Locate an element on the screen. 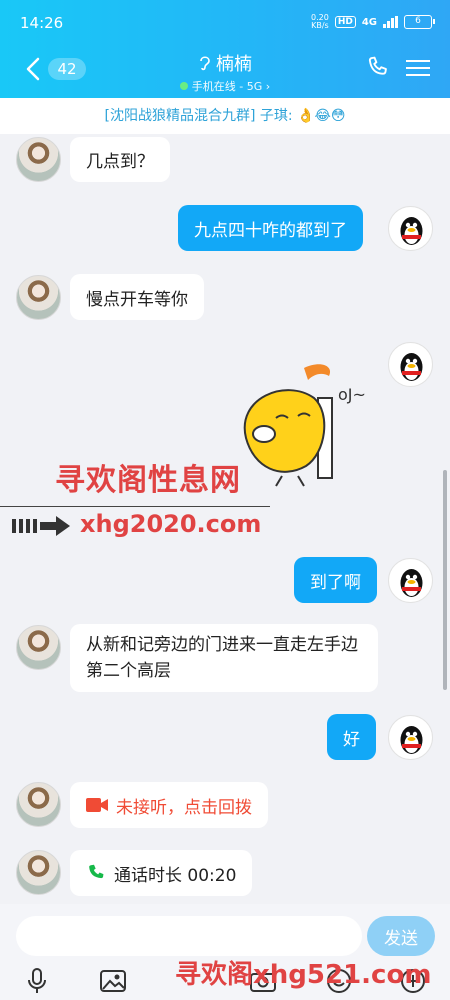 The height and width of the screenshot is (1000, 450). voice-input-button is located at coordinates (37, 981).